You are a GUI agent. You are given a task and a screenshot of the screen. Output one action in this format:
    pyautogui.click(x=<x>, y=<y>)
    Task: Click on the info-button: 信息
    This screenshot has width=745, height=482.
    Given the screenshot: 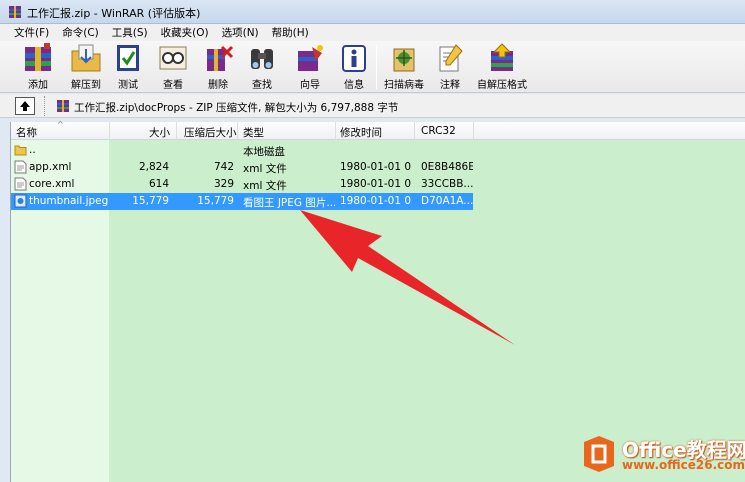 What is the action you would take?
    pyautogui.click(x=354, y=67)
    